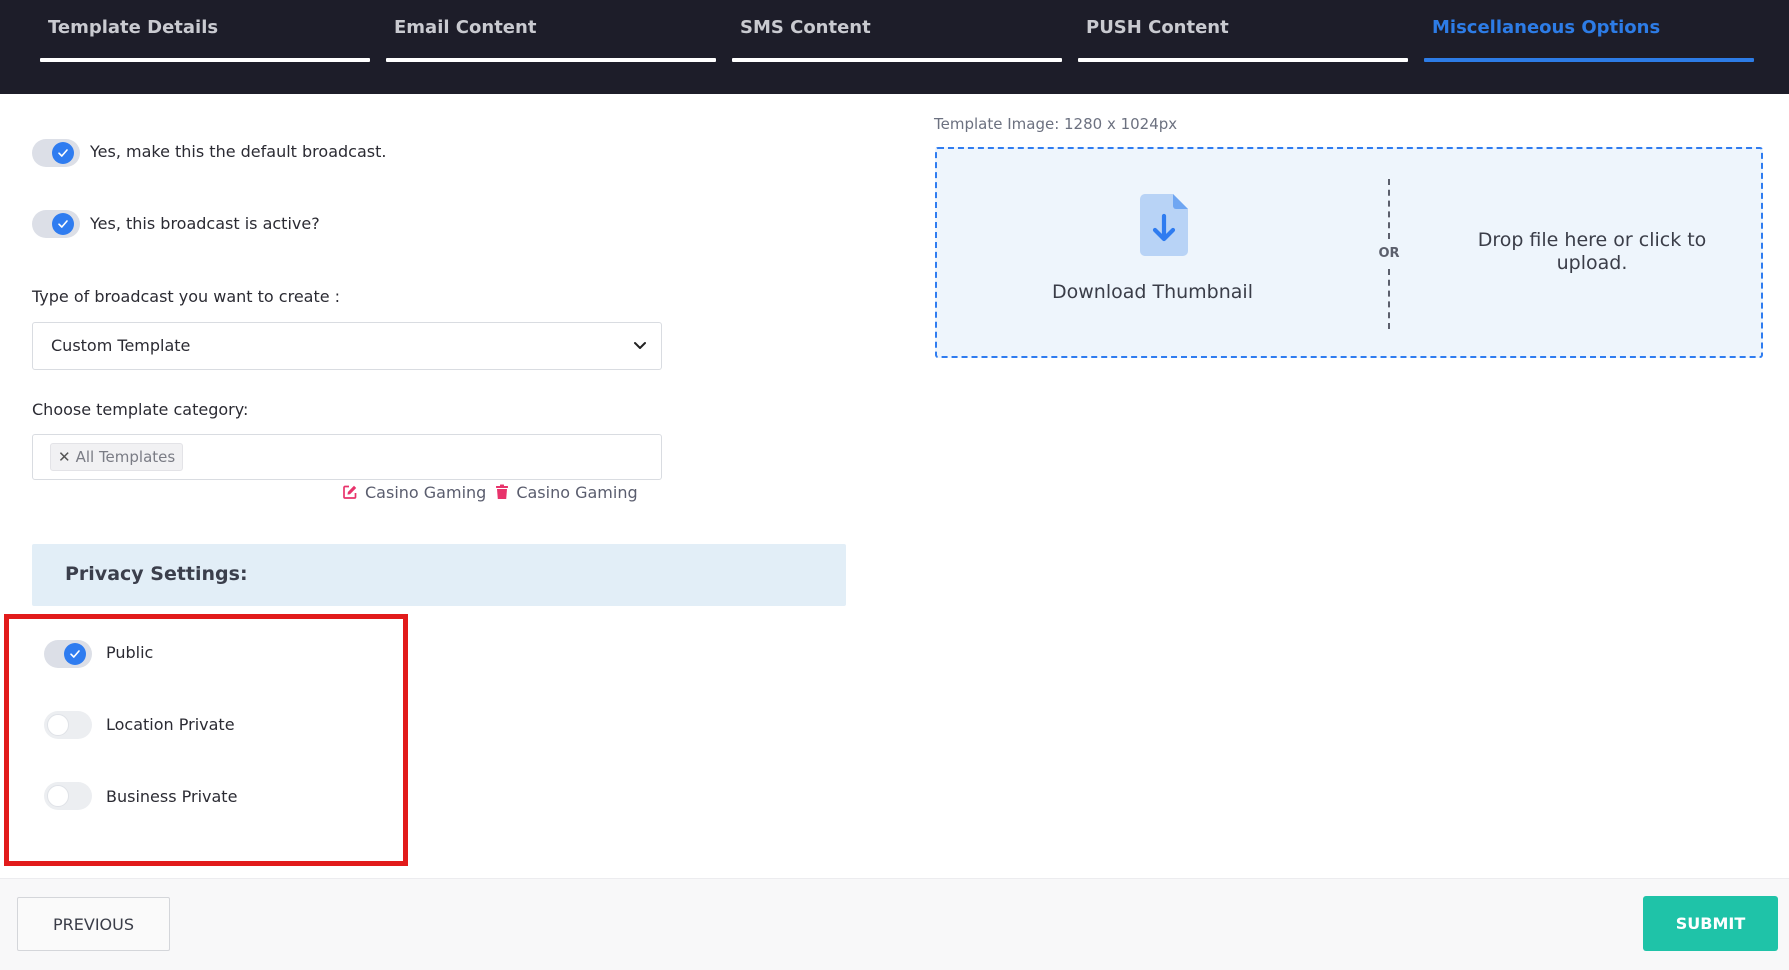  I want to click on edit-category-button: Casino Gaming, so click(414, 492).